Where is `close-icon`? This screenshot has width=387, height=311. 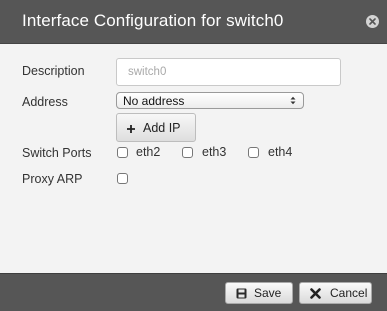 close-icon is located at coordinates (372, 21).